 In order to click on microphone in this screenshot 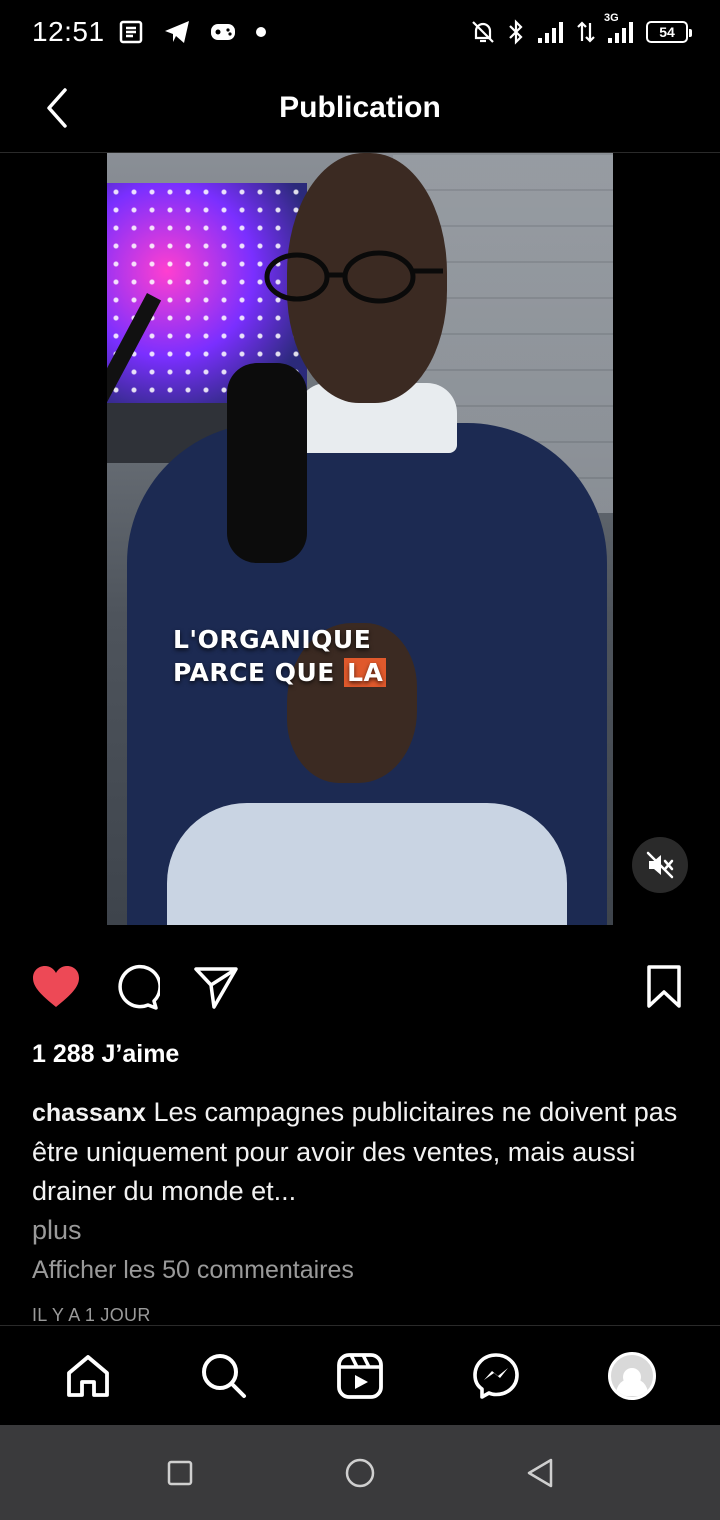, I will do `click(267, 463)`.